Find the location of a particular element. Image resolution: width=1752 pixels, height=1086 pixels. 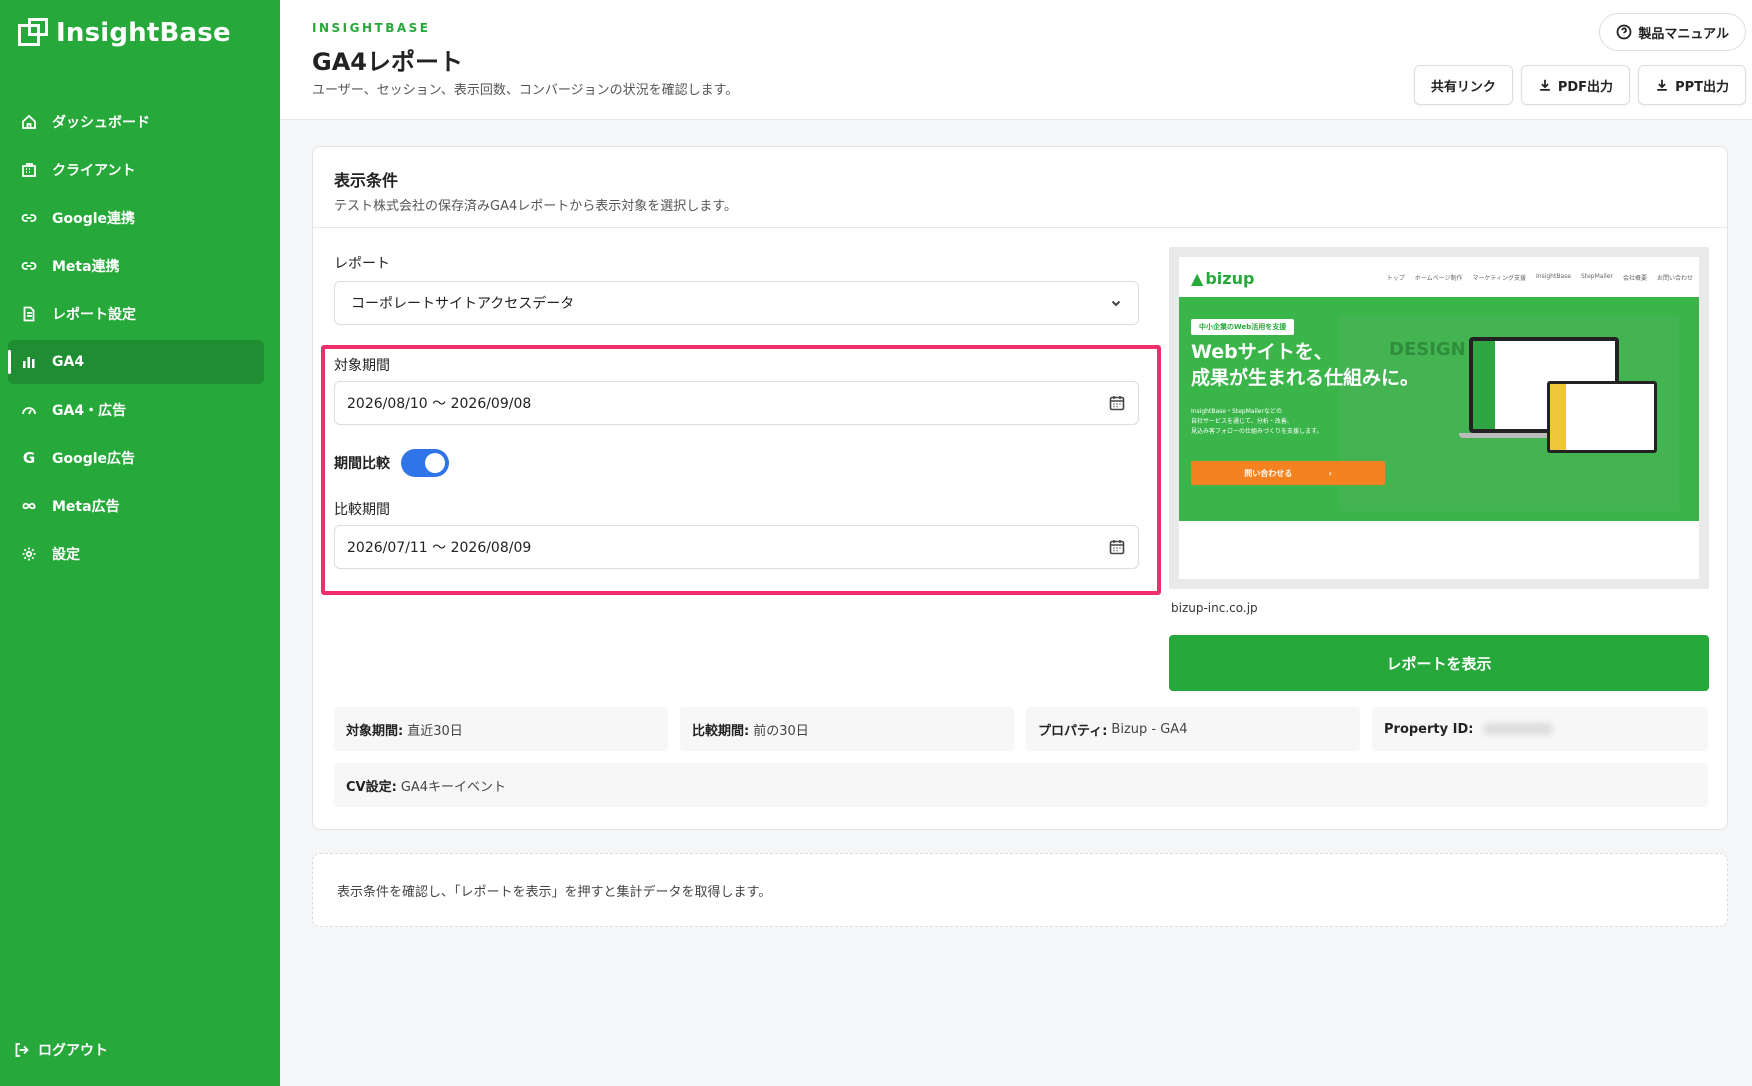

summary-property-id: Property ID: is located at coordinates (1540, 729).